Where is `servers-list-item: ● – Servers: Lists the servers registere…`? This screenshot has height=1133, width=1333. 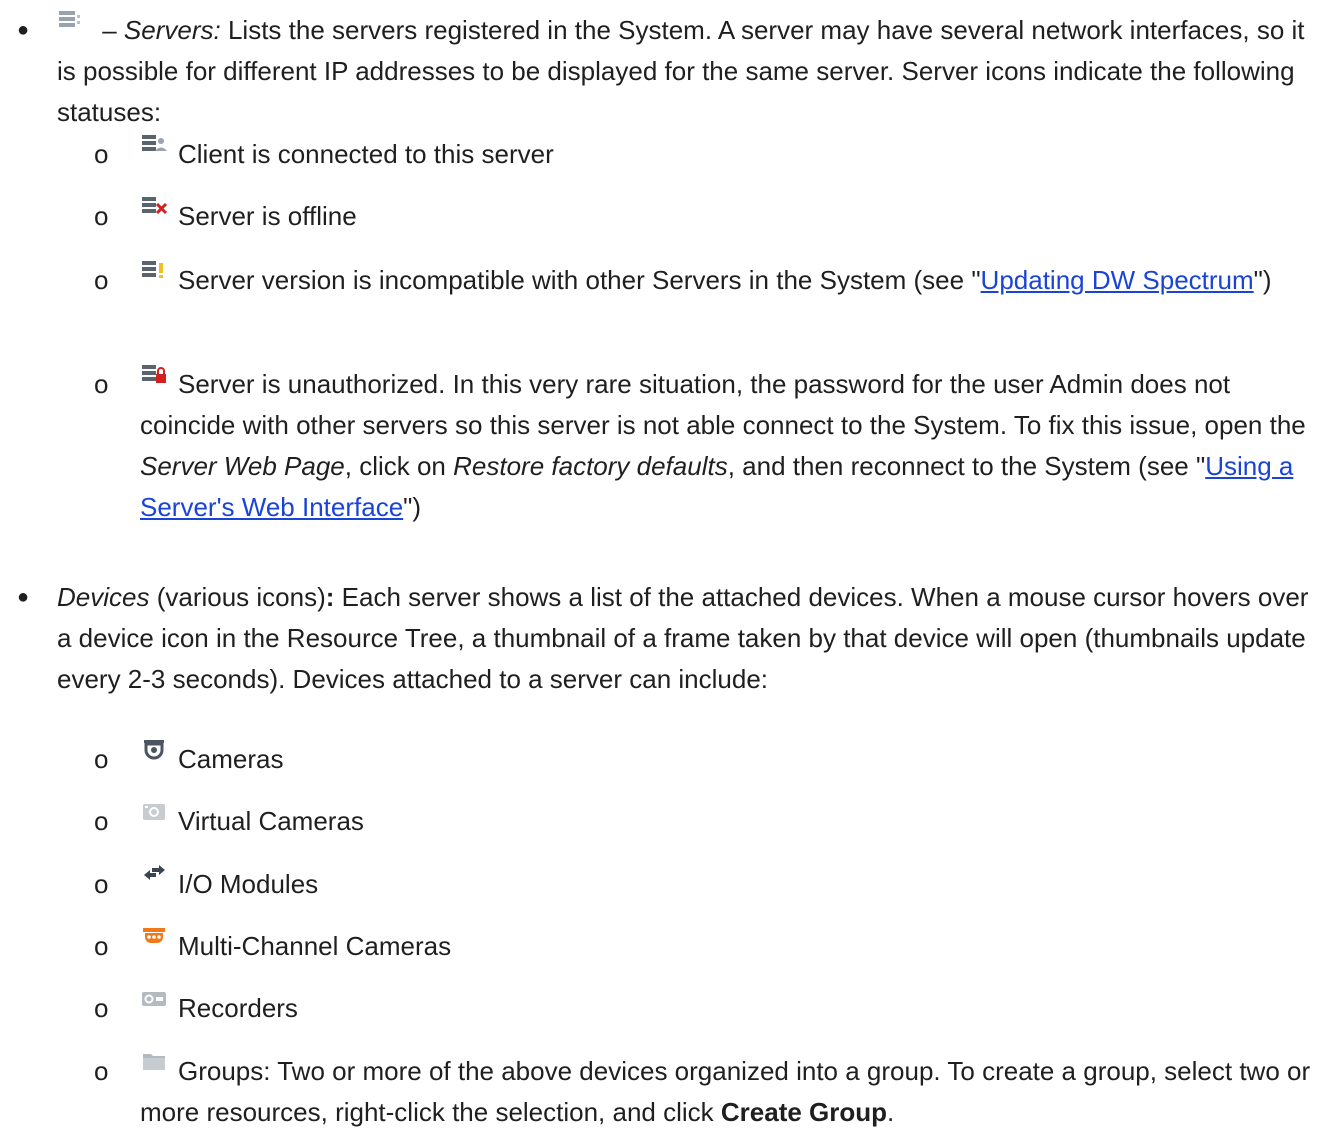
servers-list-item: ● – Servers: Lists the servers registere… is located at coordinates (664, 71).